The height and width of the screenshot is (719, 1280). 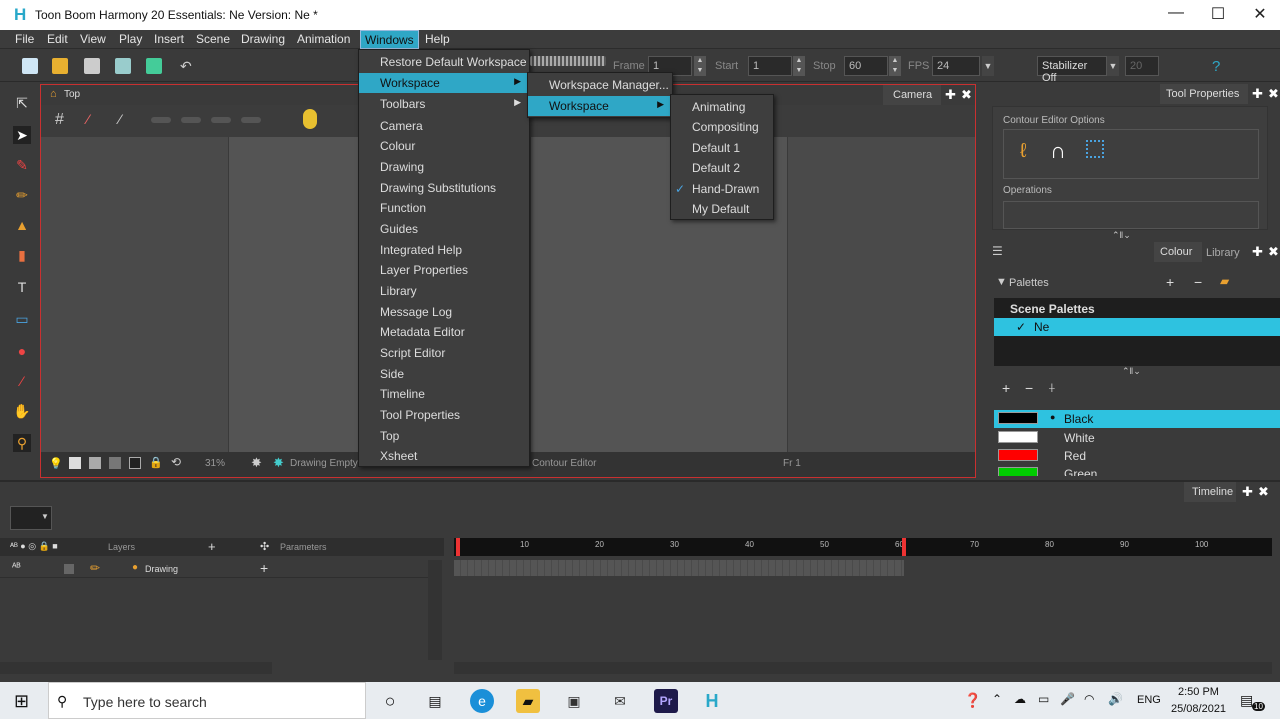 What do you see at coordinates (1137, 470) in the screenshot?
I see `swatch-row-green: Green` at bounding box center [1137, 470].